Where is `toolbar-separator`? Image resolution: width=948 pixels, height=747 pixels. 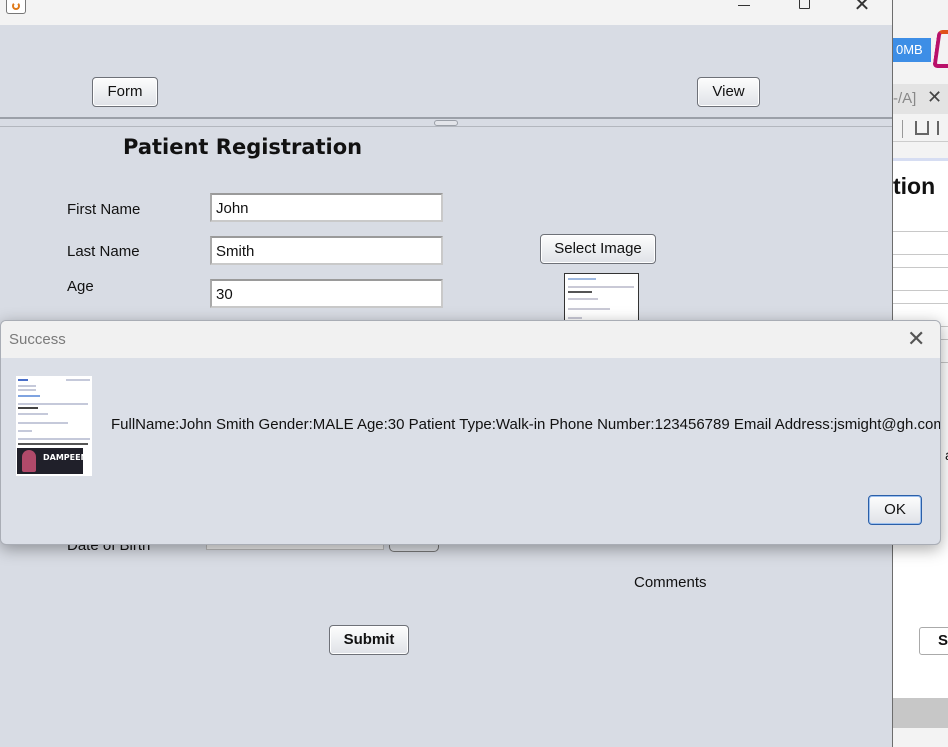
toolbar-separator is located at coordinates (902, 129).